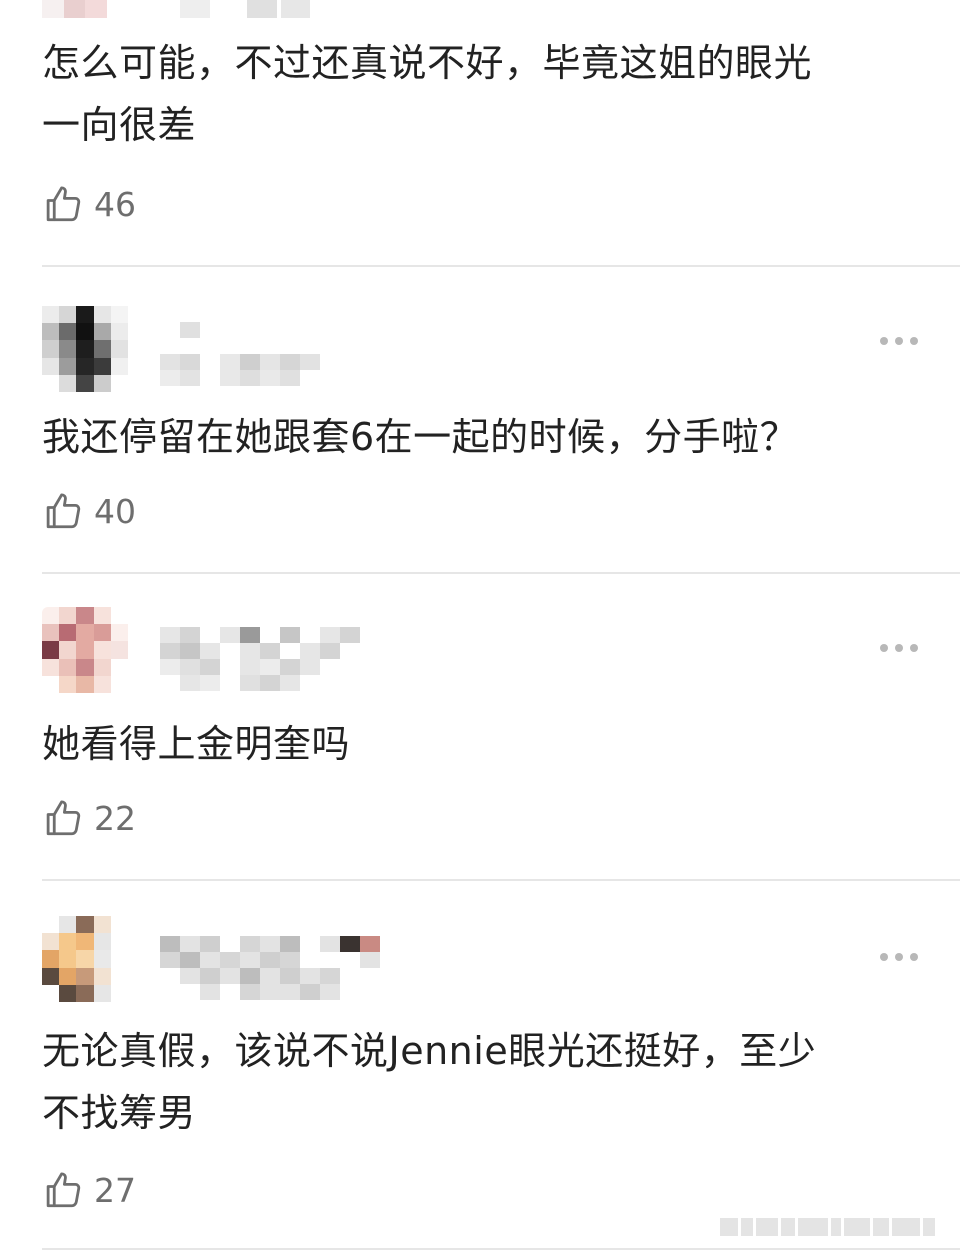 This screenshot has height=1254, width=960. I want to click on watermark, so click(835, 1227).